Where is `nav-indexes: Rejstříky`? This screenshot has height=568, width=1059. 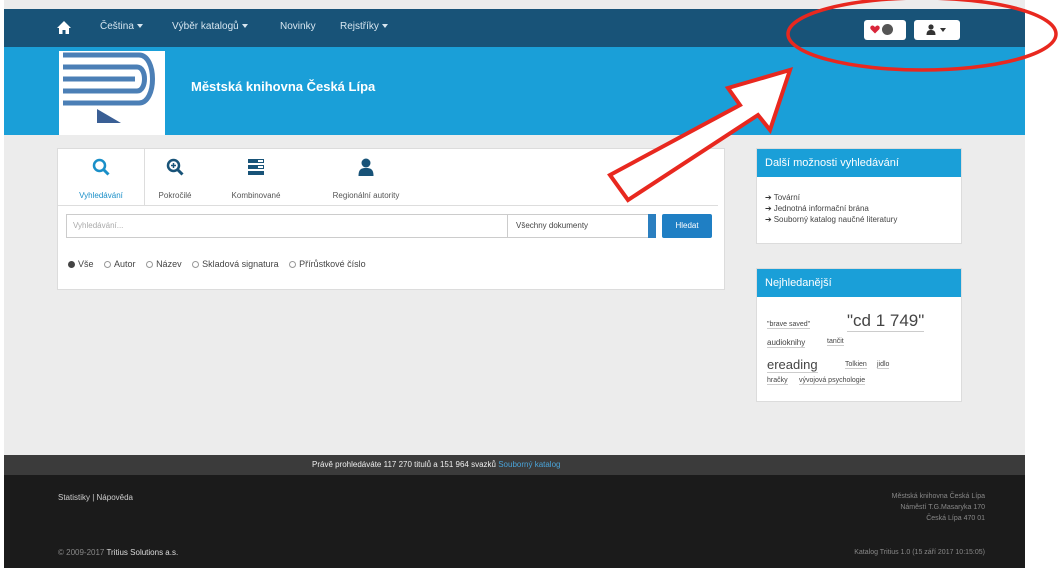
nav-indexes: Rejstříky is located at coordinates (364, 26).